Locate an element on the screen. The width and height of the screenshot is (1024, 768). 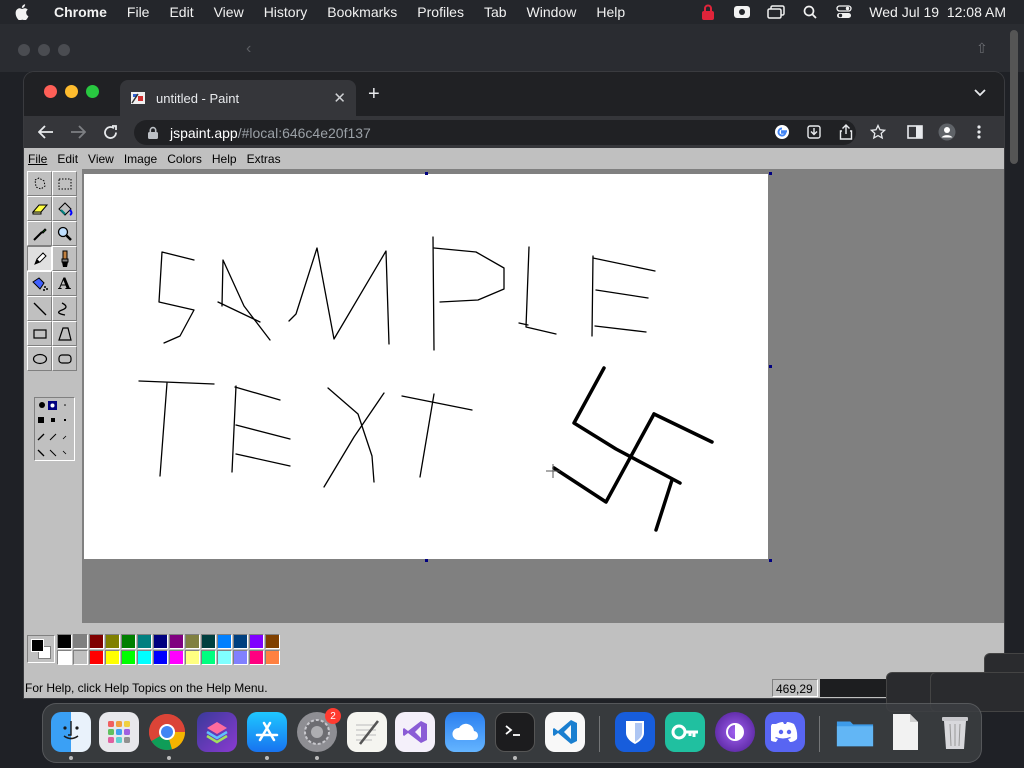
trash-icon is located at coordinates (955, 732).